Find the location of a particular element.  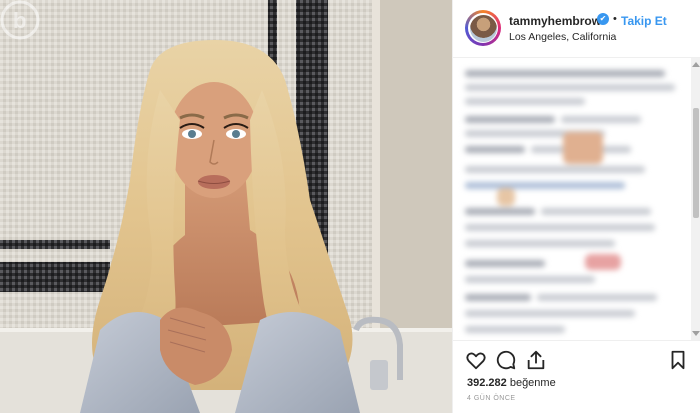

avatar-ring-inner is located at coordinates (483, 28).